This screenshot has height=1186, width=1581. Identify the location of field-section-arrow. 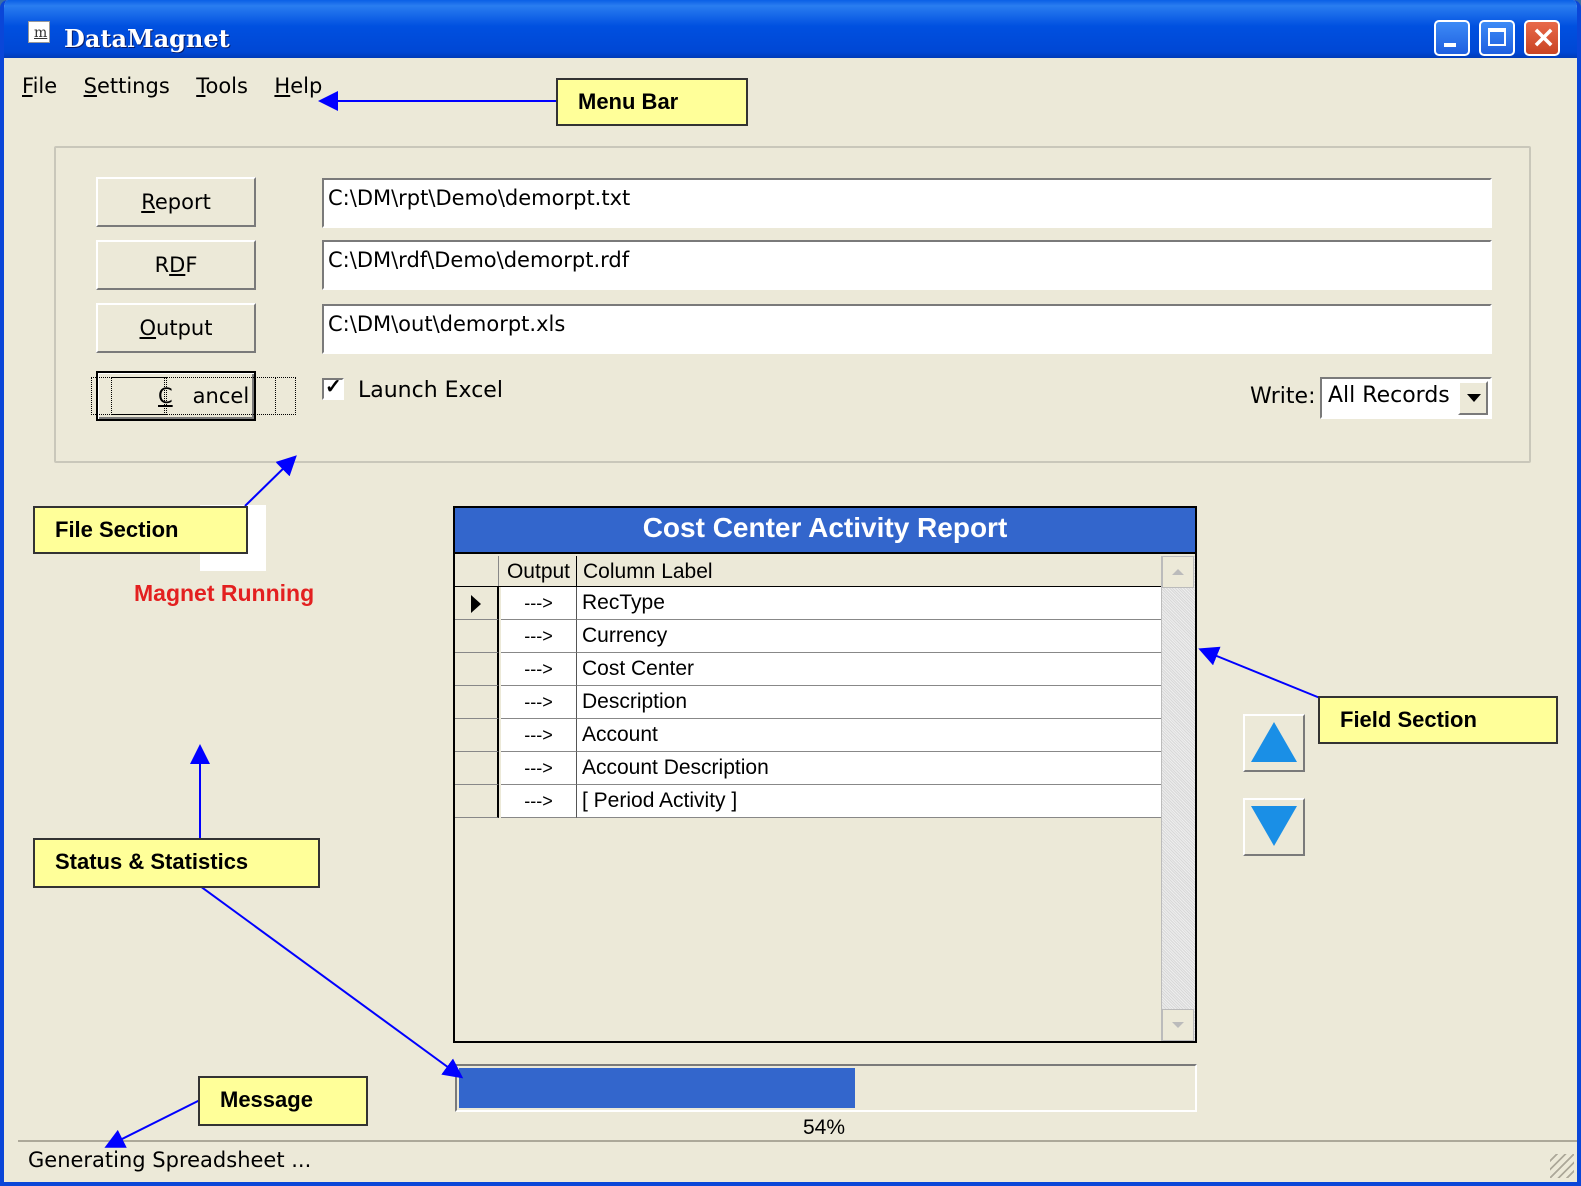
(1259, 672).